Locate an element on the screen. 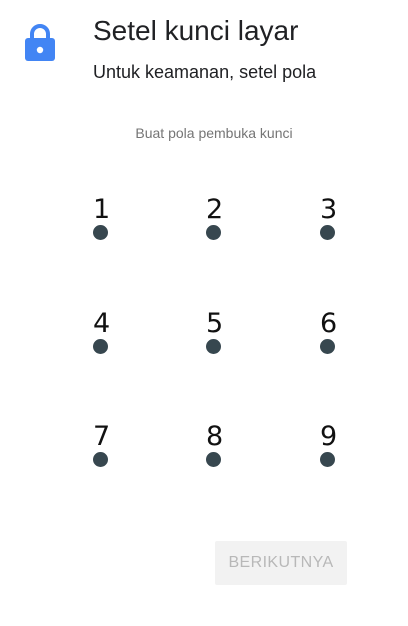  pattern-node-1: 1 is located at coordinates (113, 225).